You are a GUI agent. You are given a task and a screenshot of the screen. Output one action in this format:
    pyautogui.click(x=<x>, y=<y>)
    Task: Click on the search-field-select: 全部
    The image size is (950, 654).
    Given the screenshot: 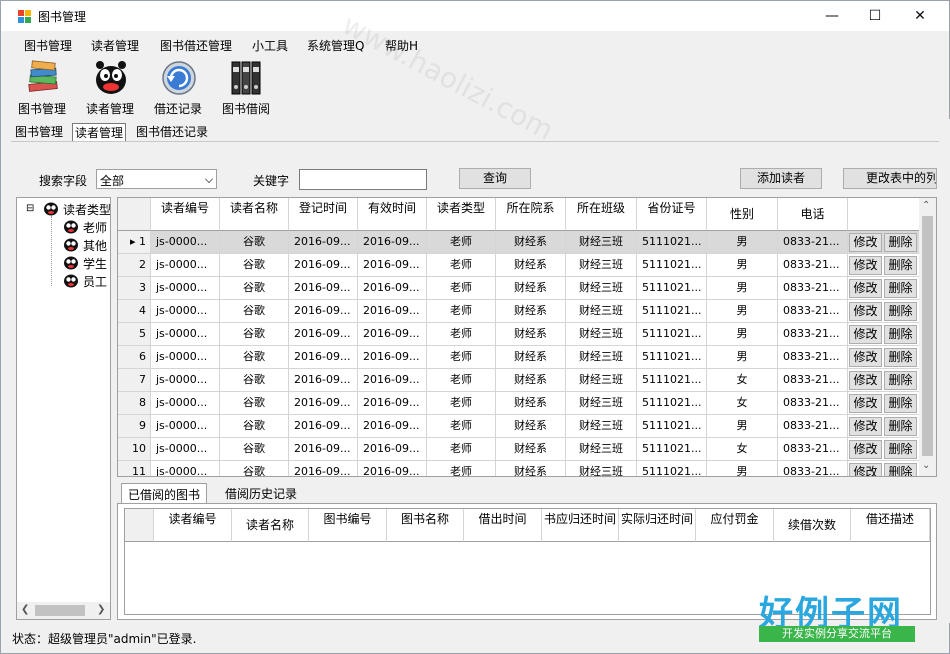 What is the action you would take?
    pyautogui.click(x=156, y=179)
    